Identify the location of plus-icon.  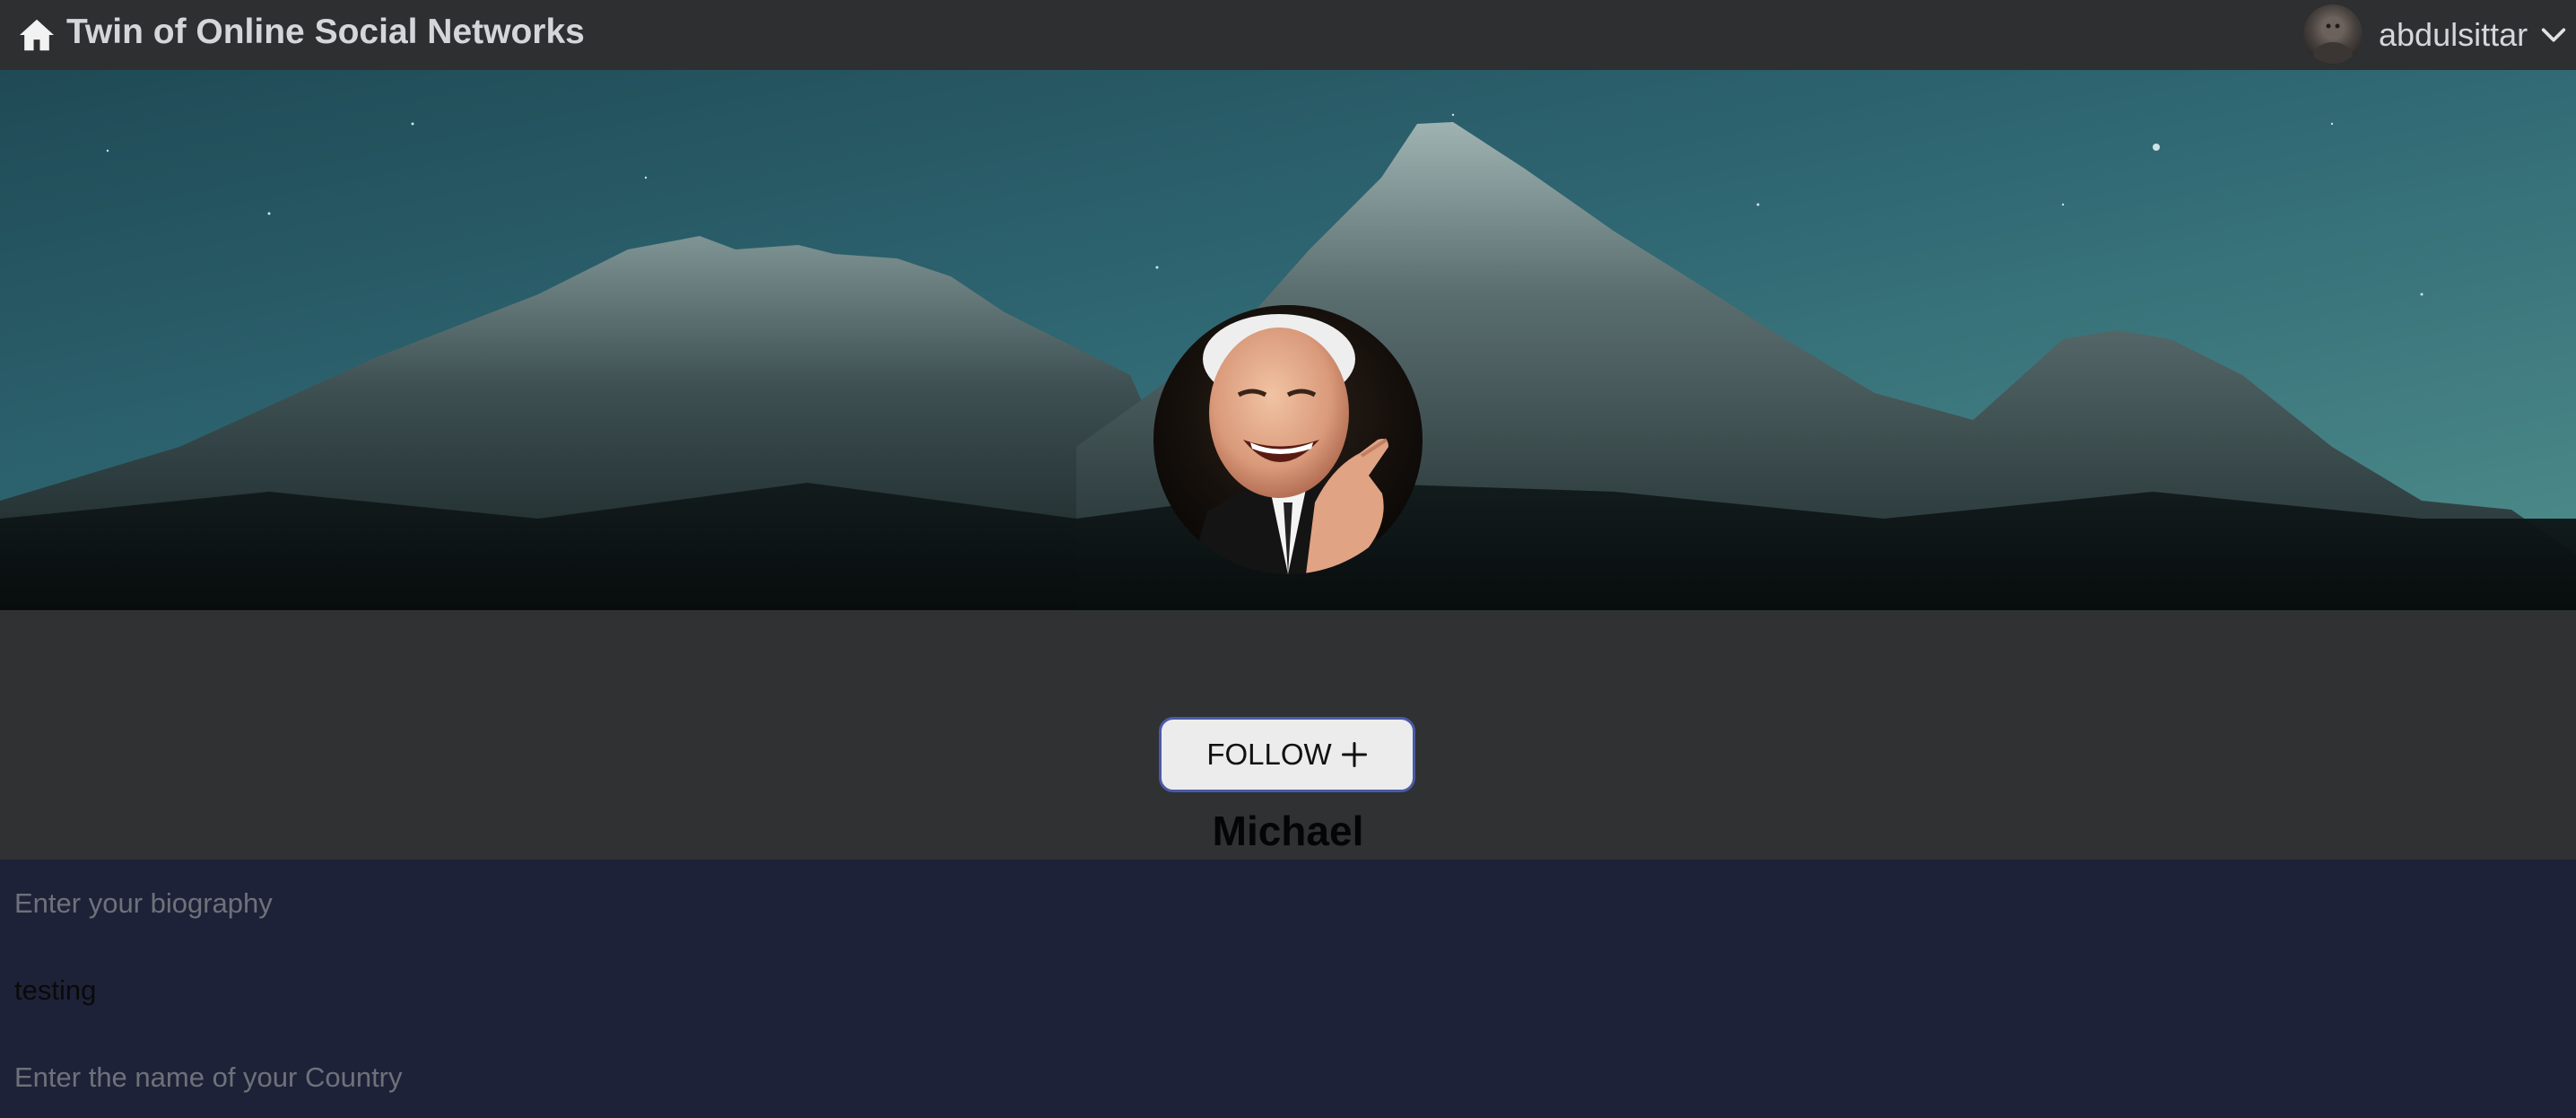
(1354, 755).